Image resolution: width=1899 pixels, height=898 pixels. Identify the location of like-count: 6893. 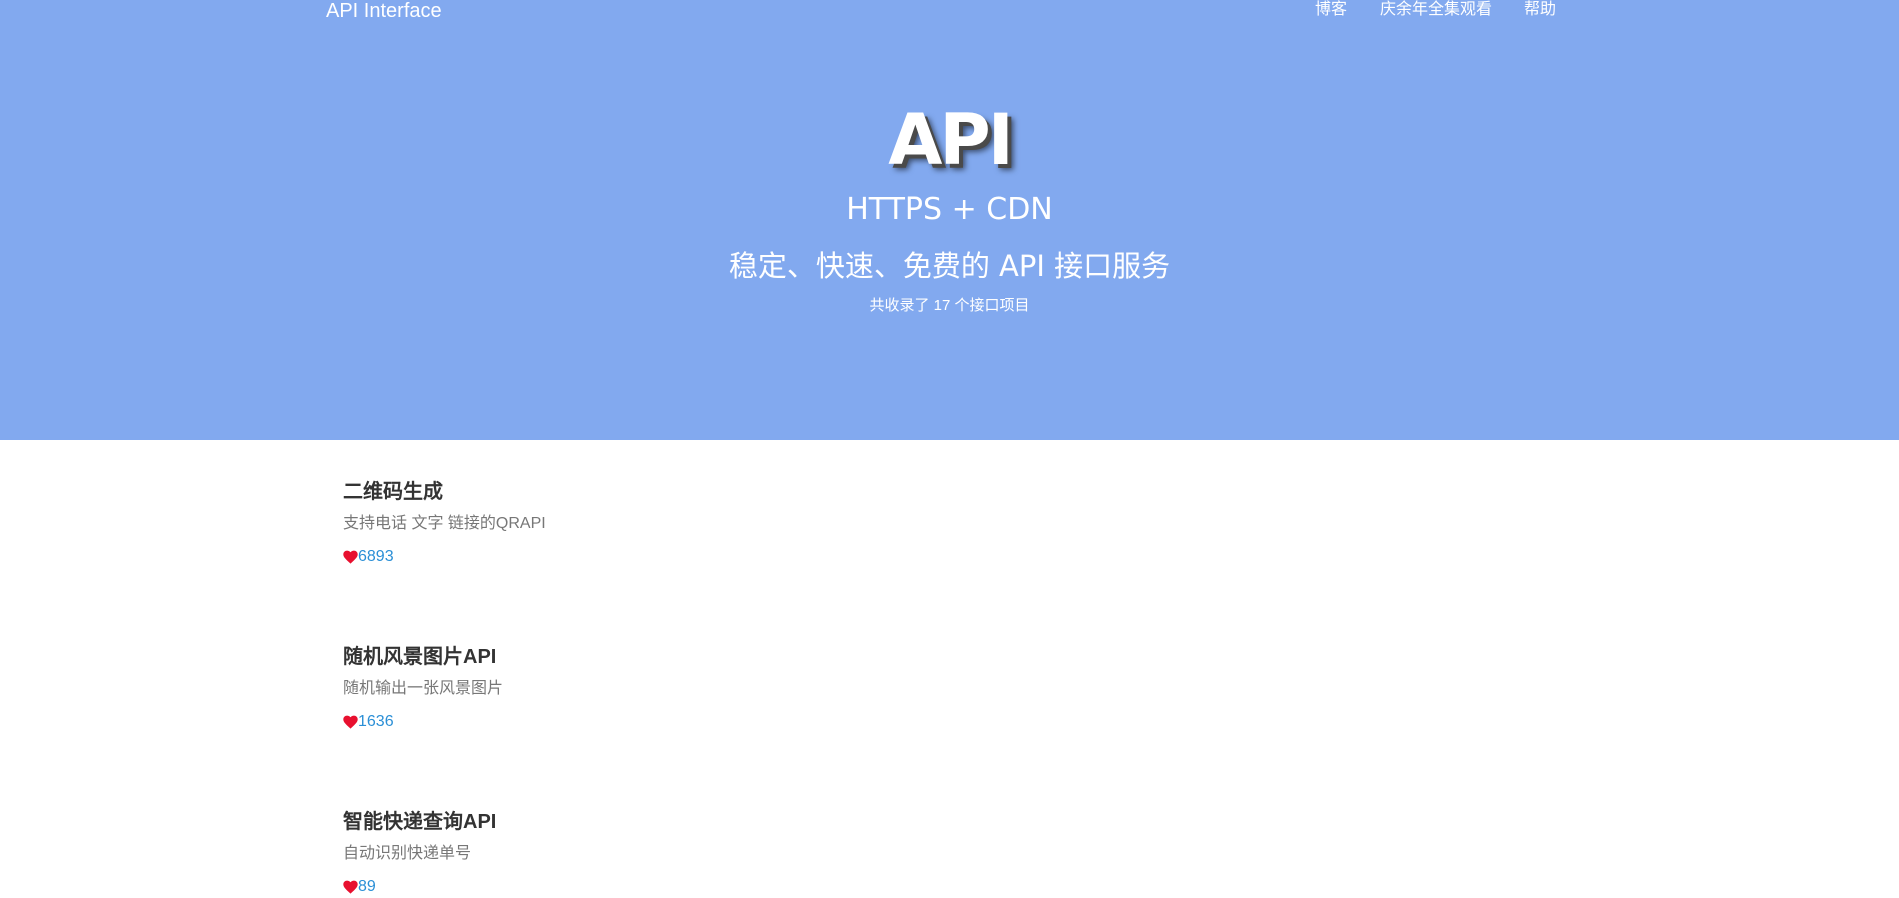
(376, 556).